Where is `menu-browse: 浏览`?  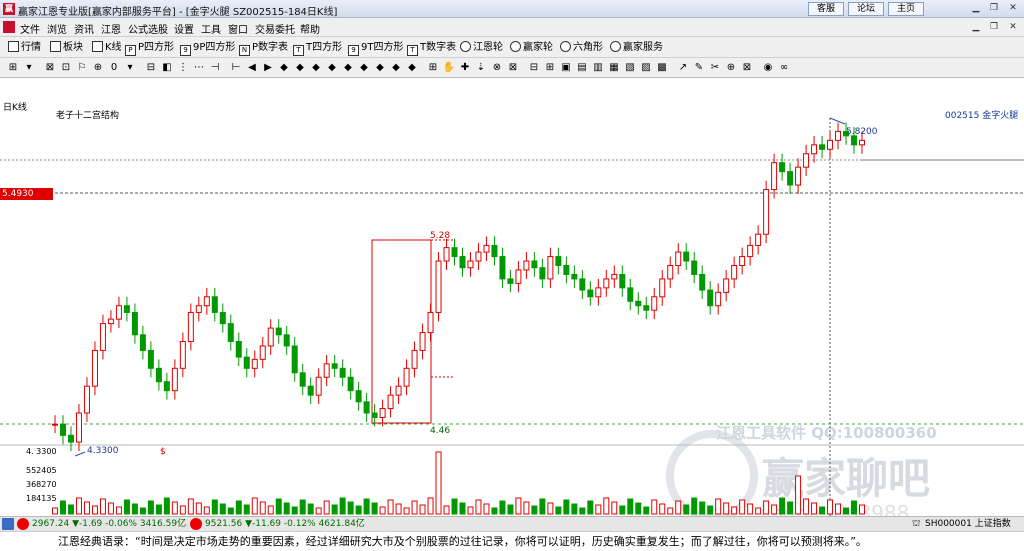
menu-browse: 浏览 is located at coordinates (57, 28).